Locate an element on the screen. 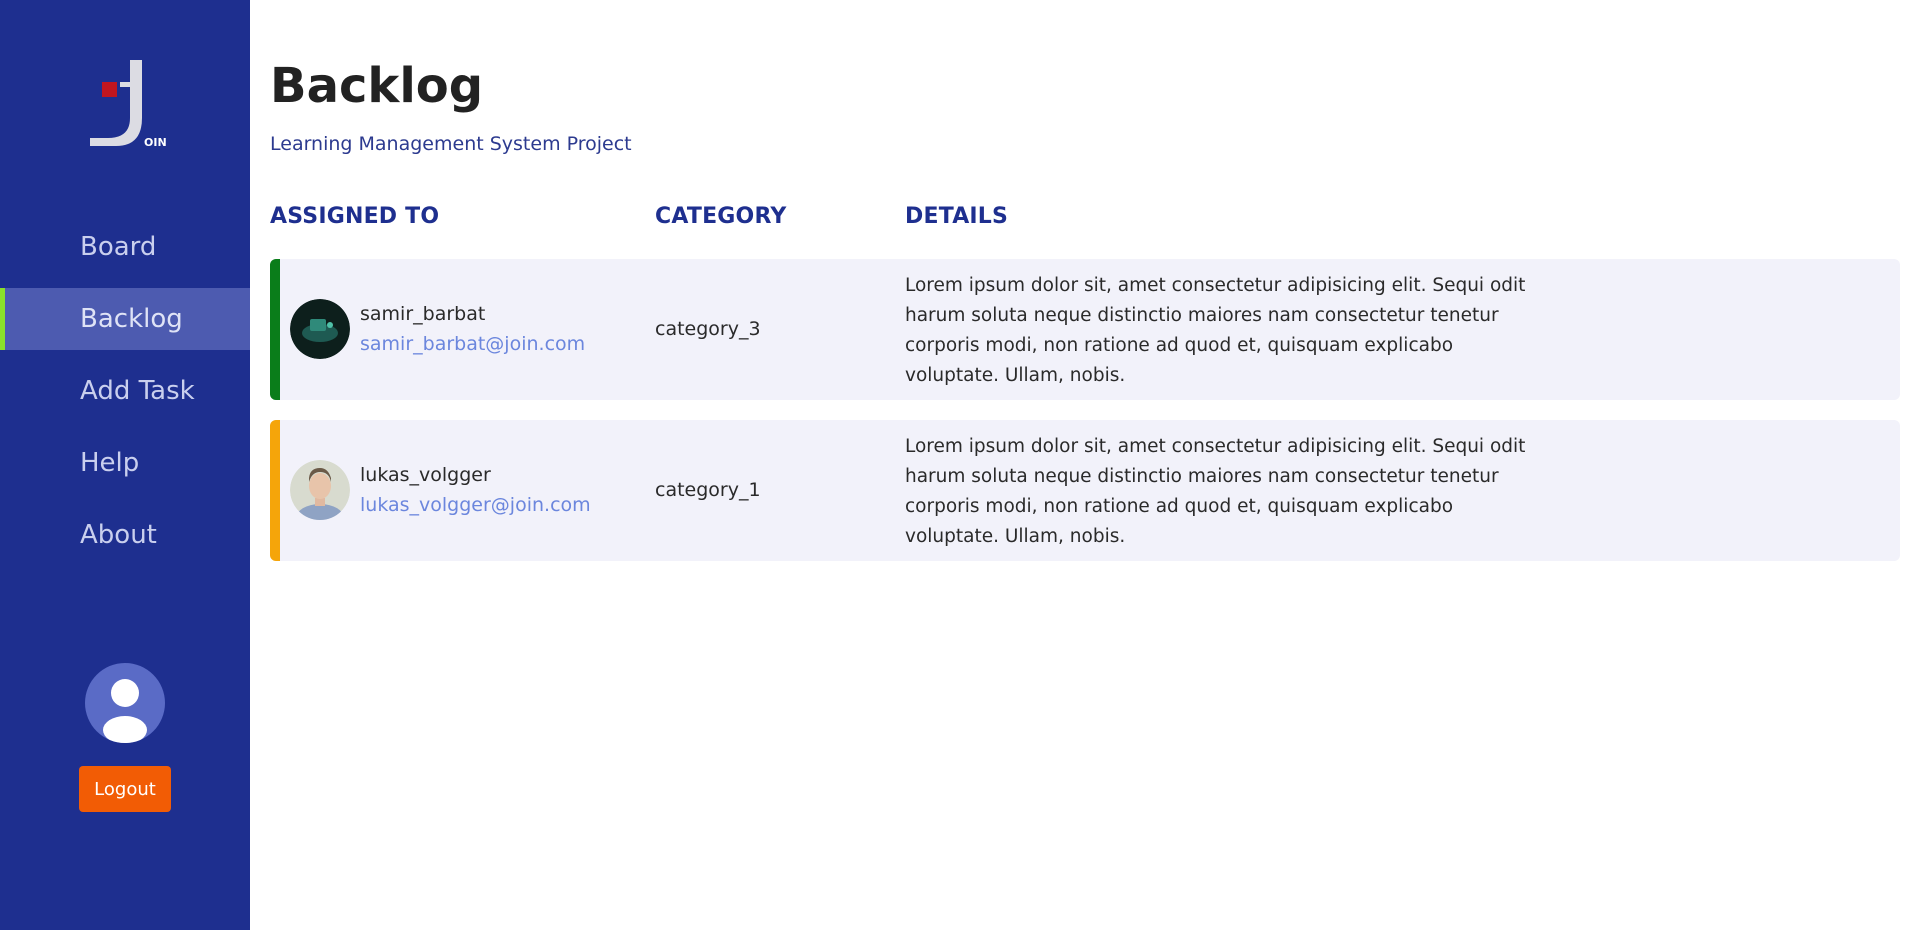  column-header-category: CATEGORY is located at coordinates (721, 216).